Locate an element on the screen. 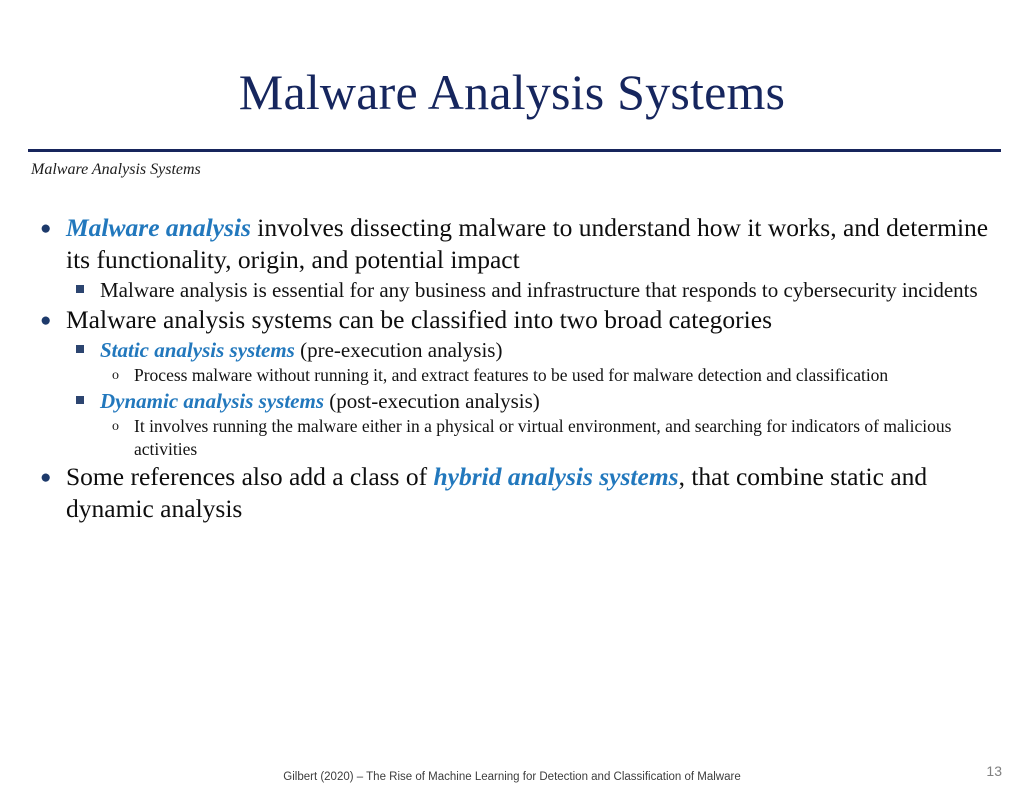  accent-term-static-analysis-systems: Static analysis systems is located at coordinates (197, 350).